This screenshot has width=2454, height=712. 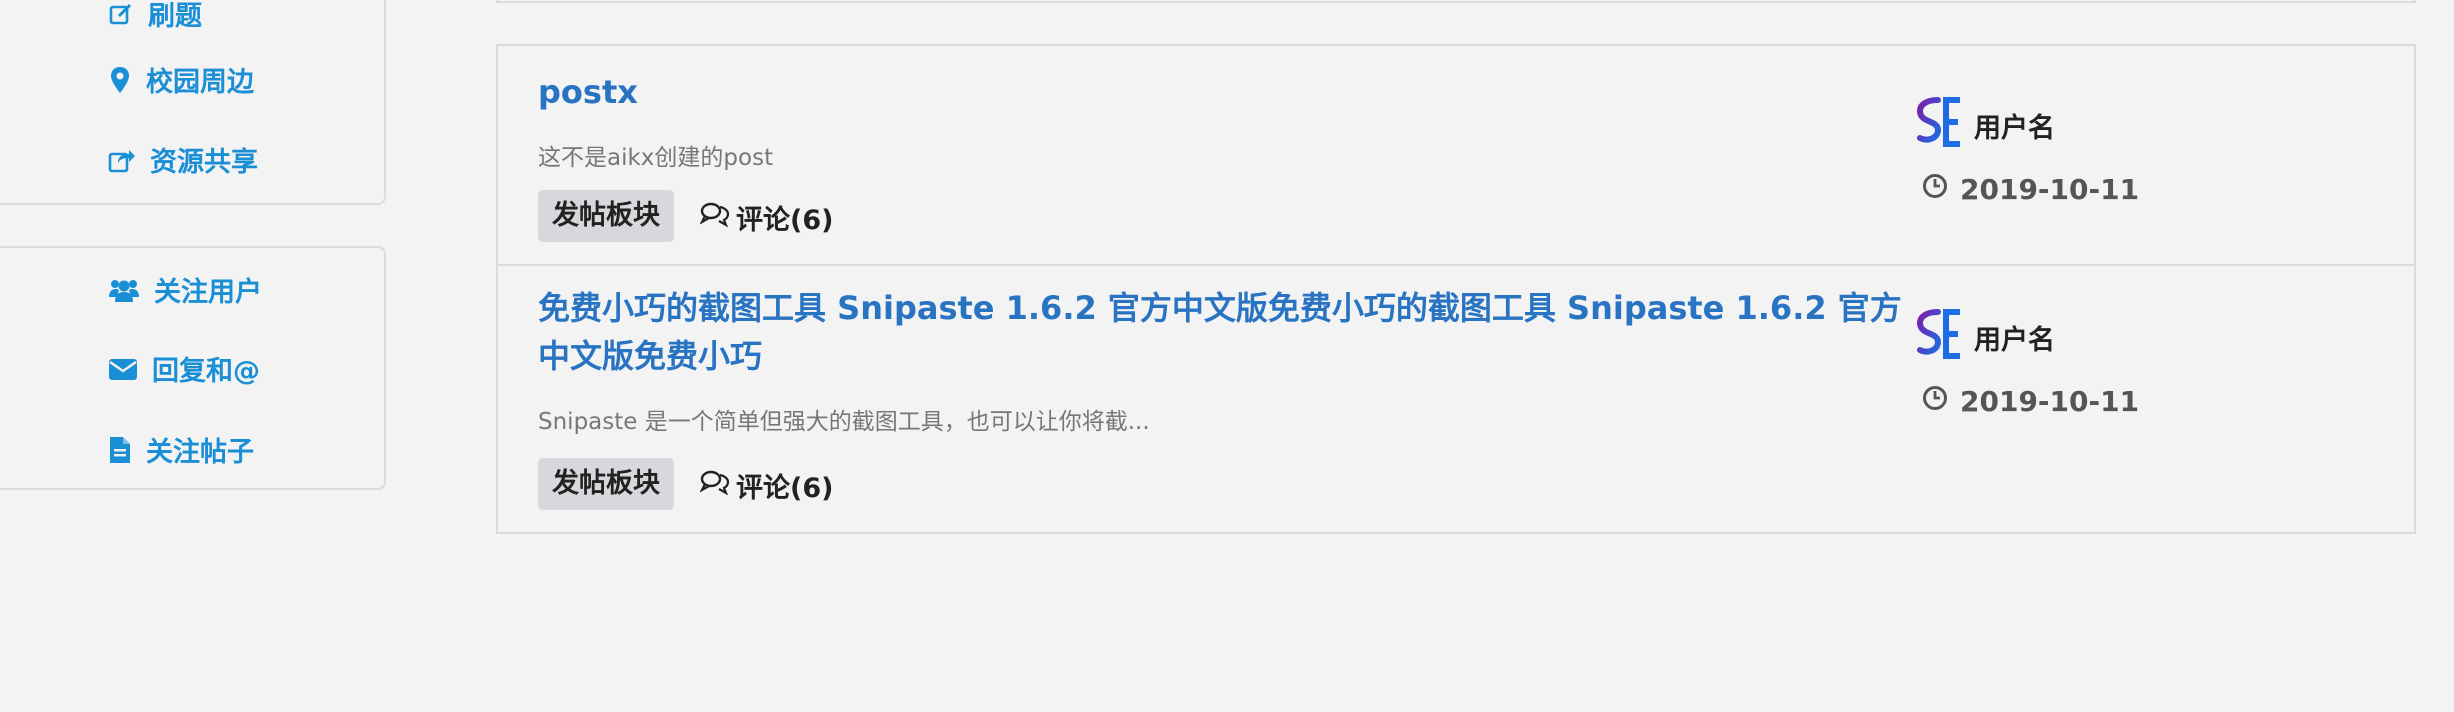 I want to click on sidebar-item-followed-posts: 关注帖子, so click(x=181, y=449).